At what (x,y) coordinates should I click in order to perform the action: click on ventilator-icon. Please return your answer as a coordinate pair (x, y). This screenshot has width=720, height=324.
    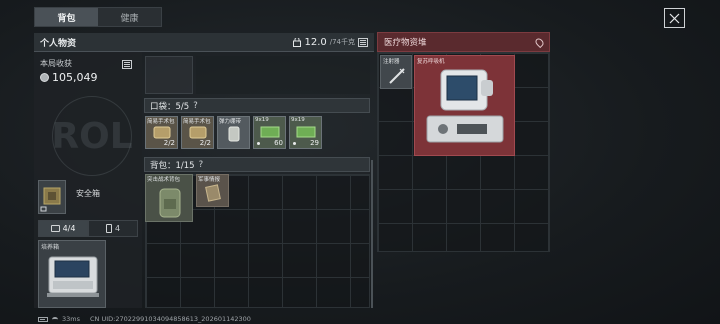
    Looking at the image, I should click on (465, 106).